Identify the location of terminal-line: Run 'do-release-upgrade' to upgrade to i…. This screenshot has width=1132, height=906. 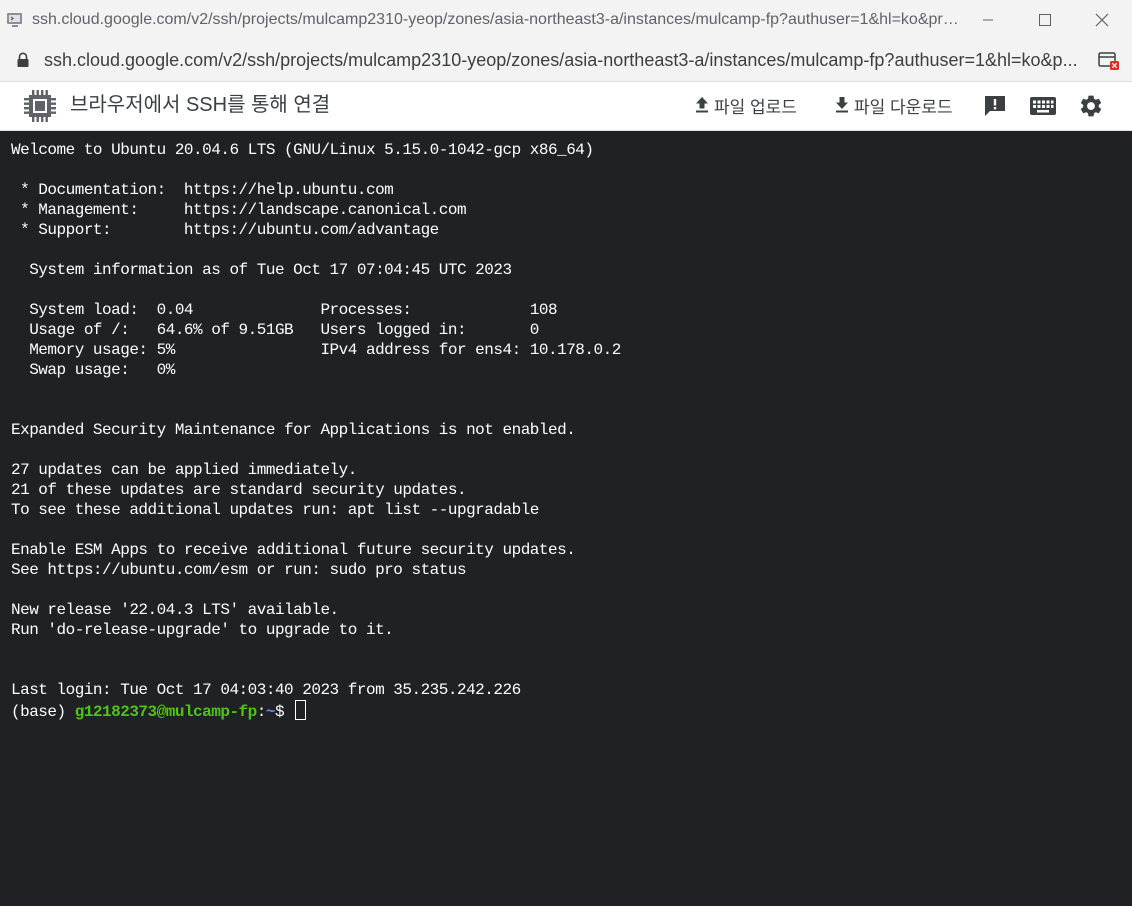
(202, 630).